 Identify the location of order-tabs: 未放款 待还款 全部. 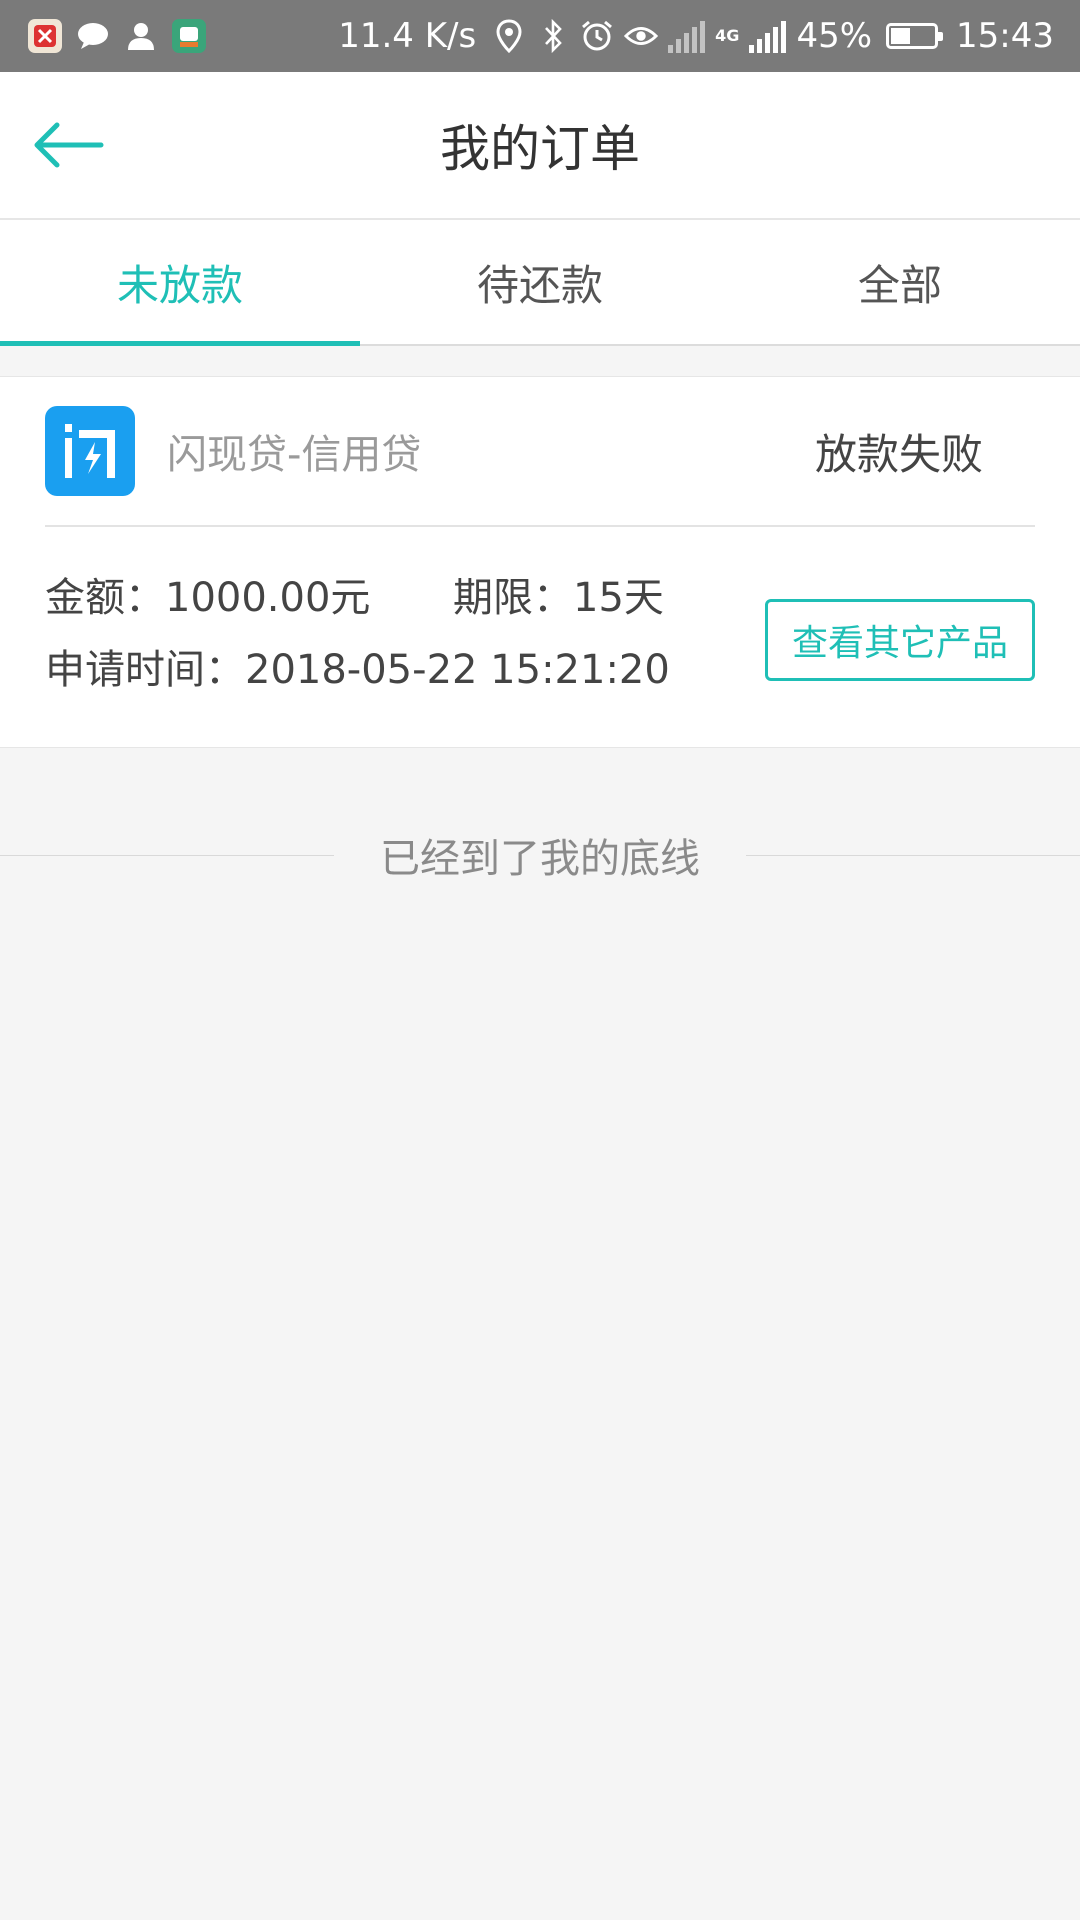
(540, 283).